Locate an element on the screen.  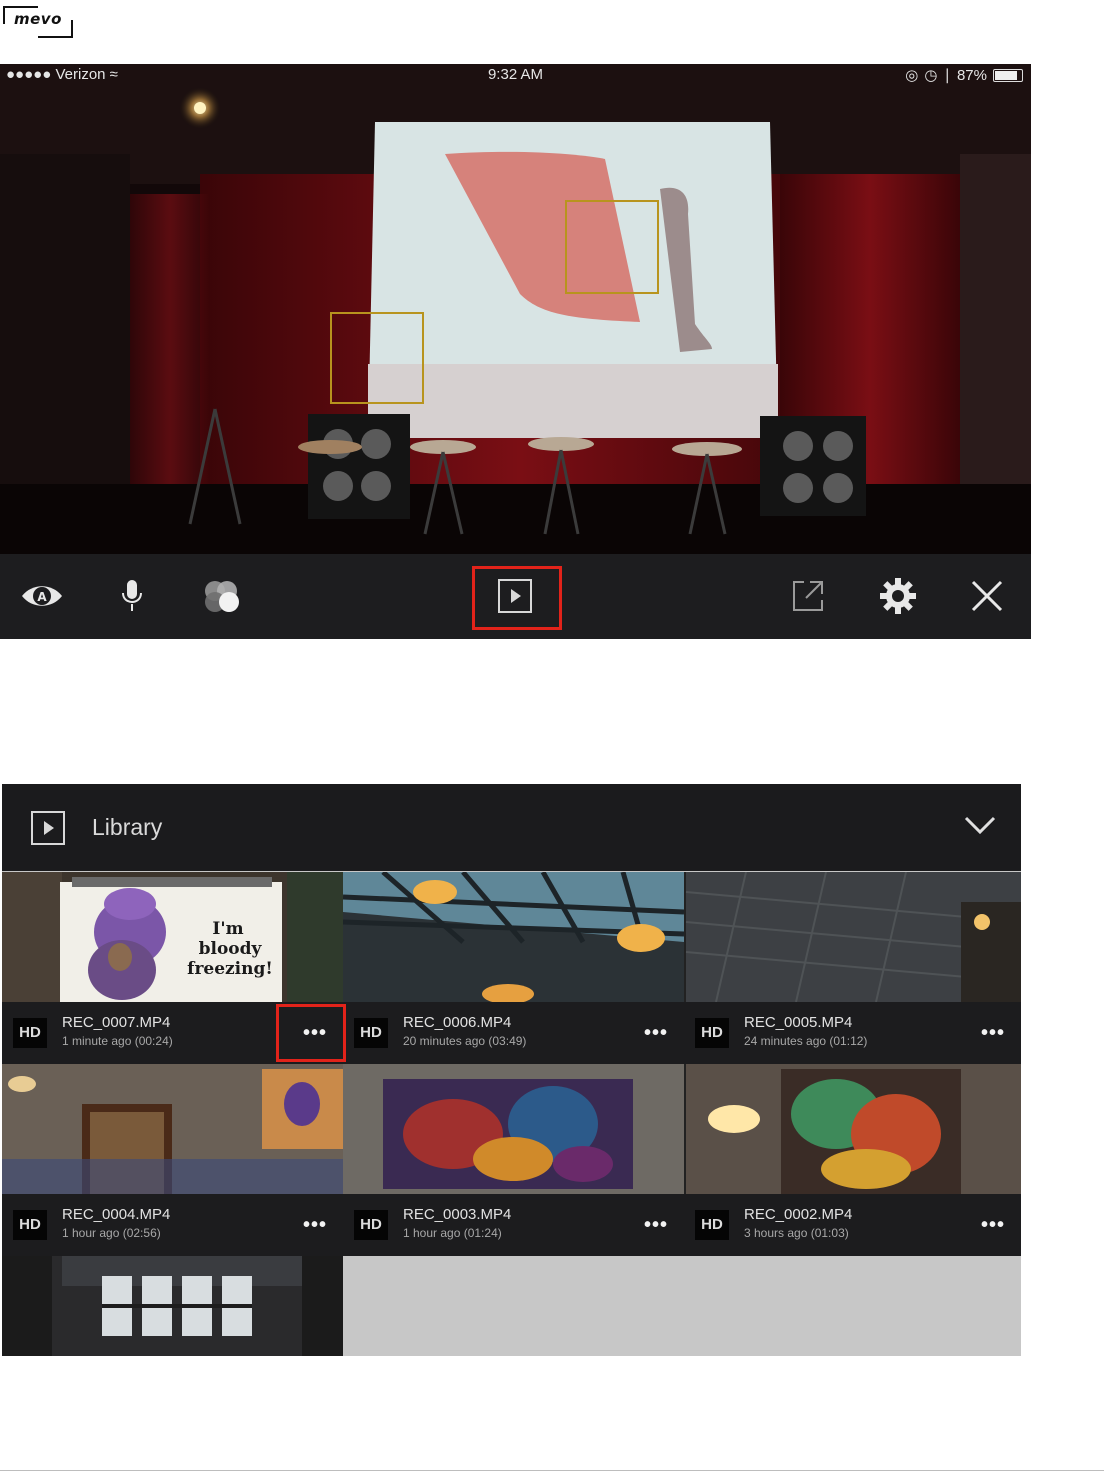
clock-time: 9:32 AM is located at coordinates (515, 74).